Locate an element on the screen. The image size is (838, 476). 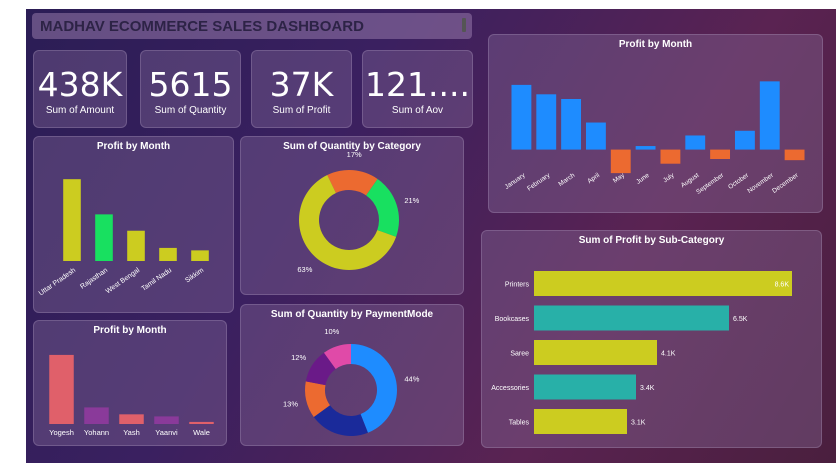
bar-yogesh is located at coordinates (61, 389).